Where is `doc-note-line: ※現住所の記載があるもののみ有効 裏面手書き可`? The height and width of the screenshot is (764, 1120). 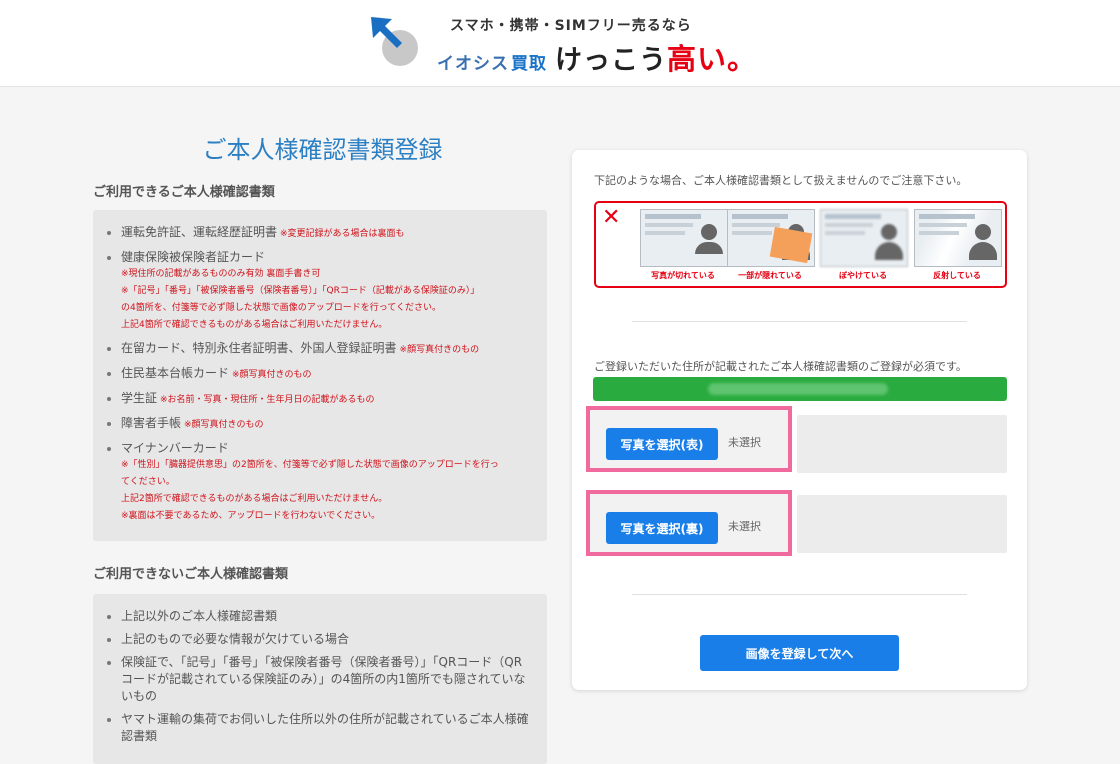
doc-note-line: ※現住所の記載があるもののみ有効 裏面手書き可 is located at coordinates (221, 274).